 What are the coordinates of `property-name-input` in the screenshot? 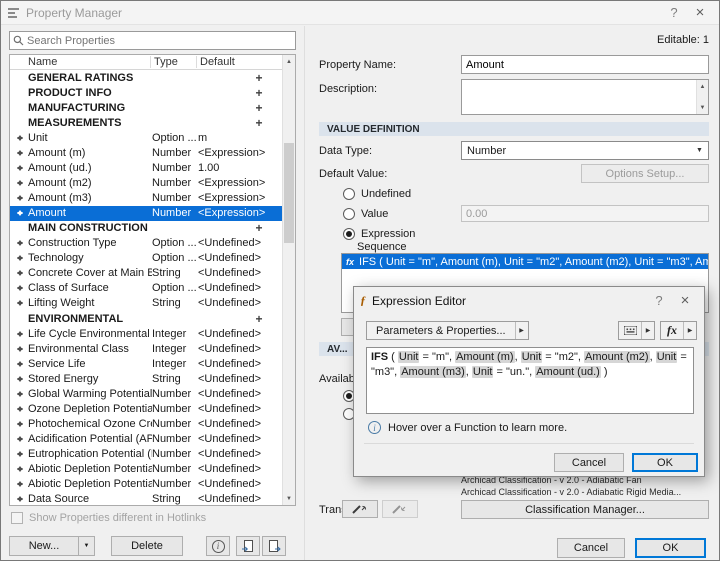 It's located at (585, 64).